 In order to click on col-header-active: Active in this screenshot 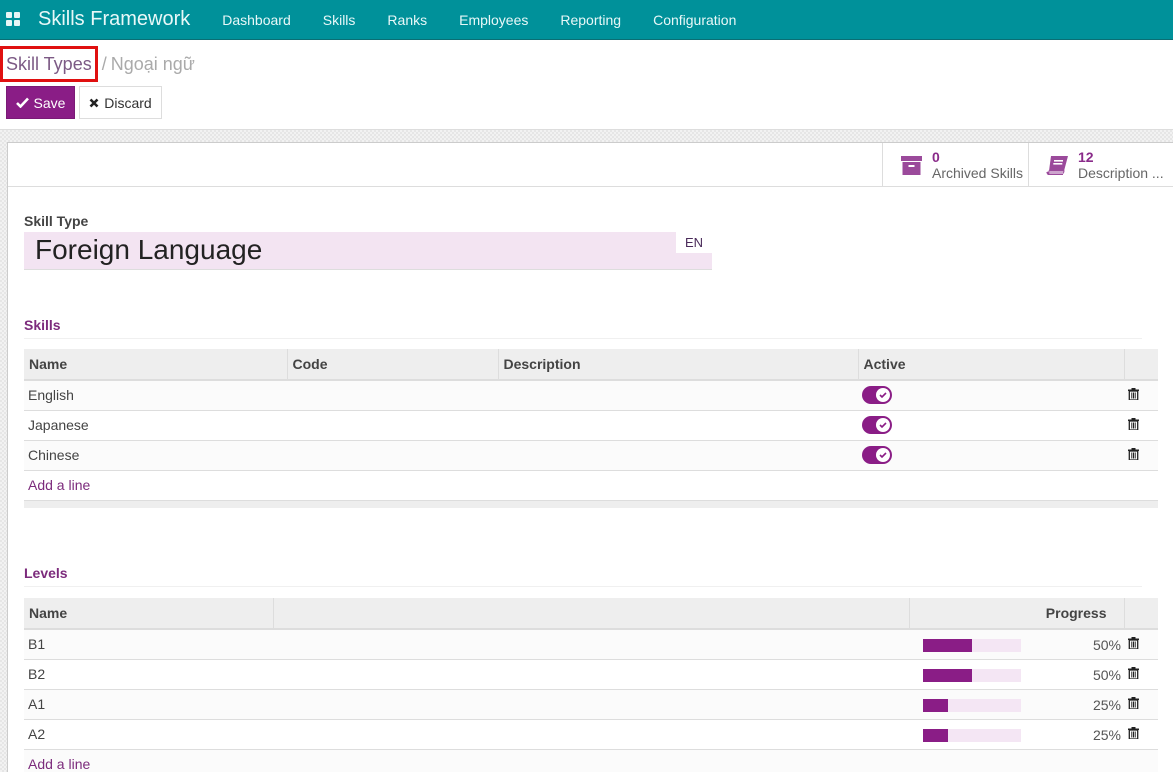, I will do `click(990, 365)`.